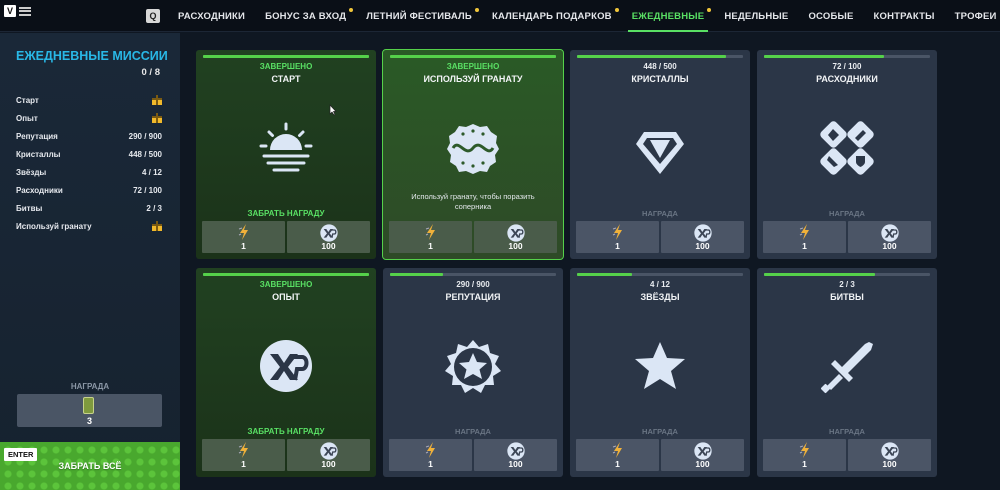  I want to click on mission-row-value: 290 / 900, so click(145, 136).